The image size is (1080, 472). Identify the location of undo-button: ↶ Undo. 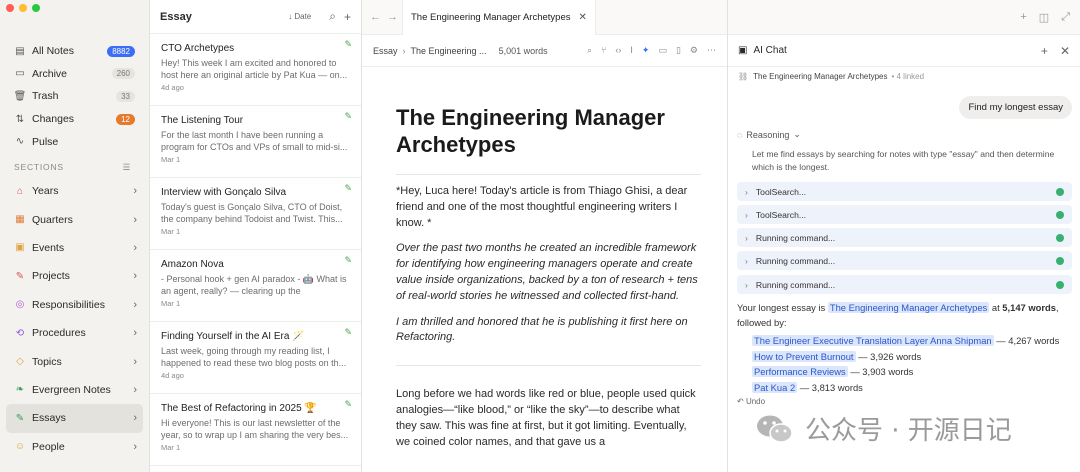
(751, 401).